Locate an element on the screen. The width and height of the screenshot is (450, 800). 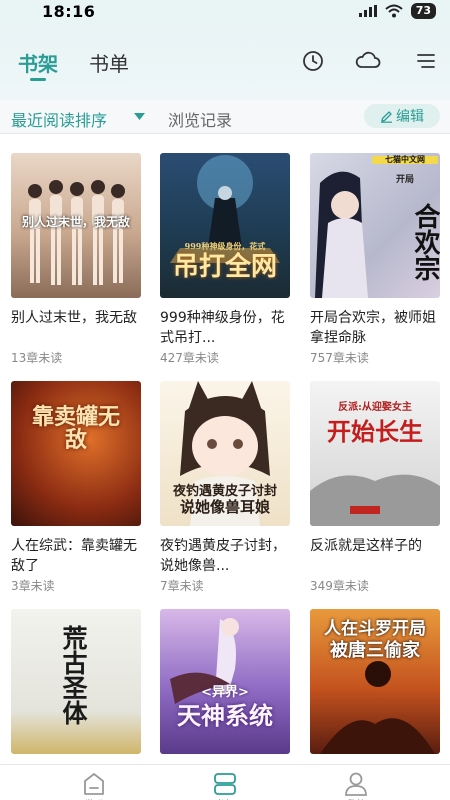
active-tab-indicator is located at coordinates (38, 79).